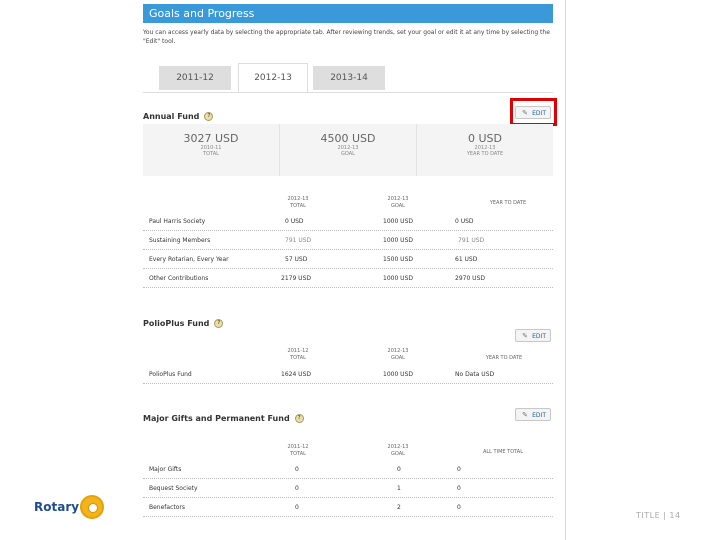 Image resolution: width=720 pixels, height=540 pixels. Describe the element at coordinates (399, 507) in the screenshot. I see `row-goal: 2` at that location.